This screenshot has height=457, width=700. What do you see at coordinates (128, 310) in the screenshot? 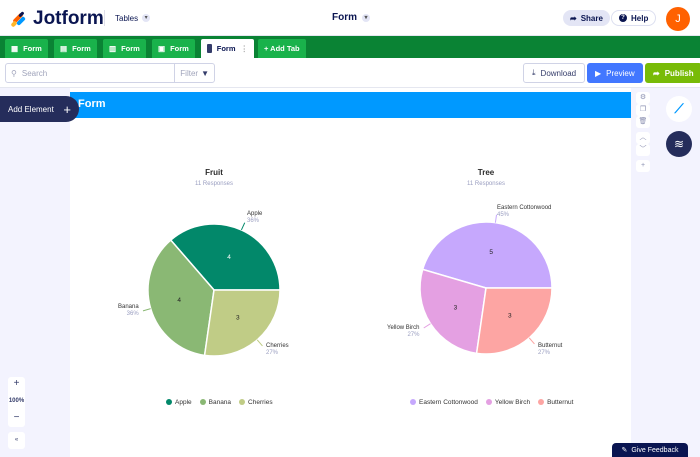
I see `slice-label-banana: Banana 36%` at bounding box center [128, 310].